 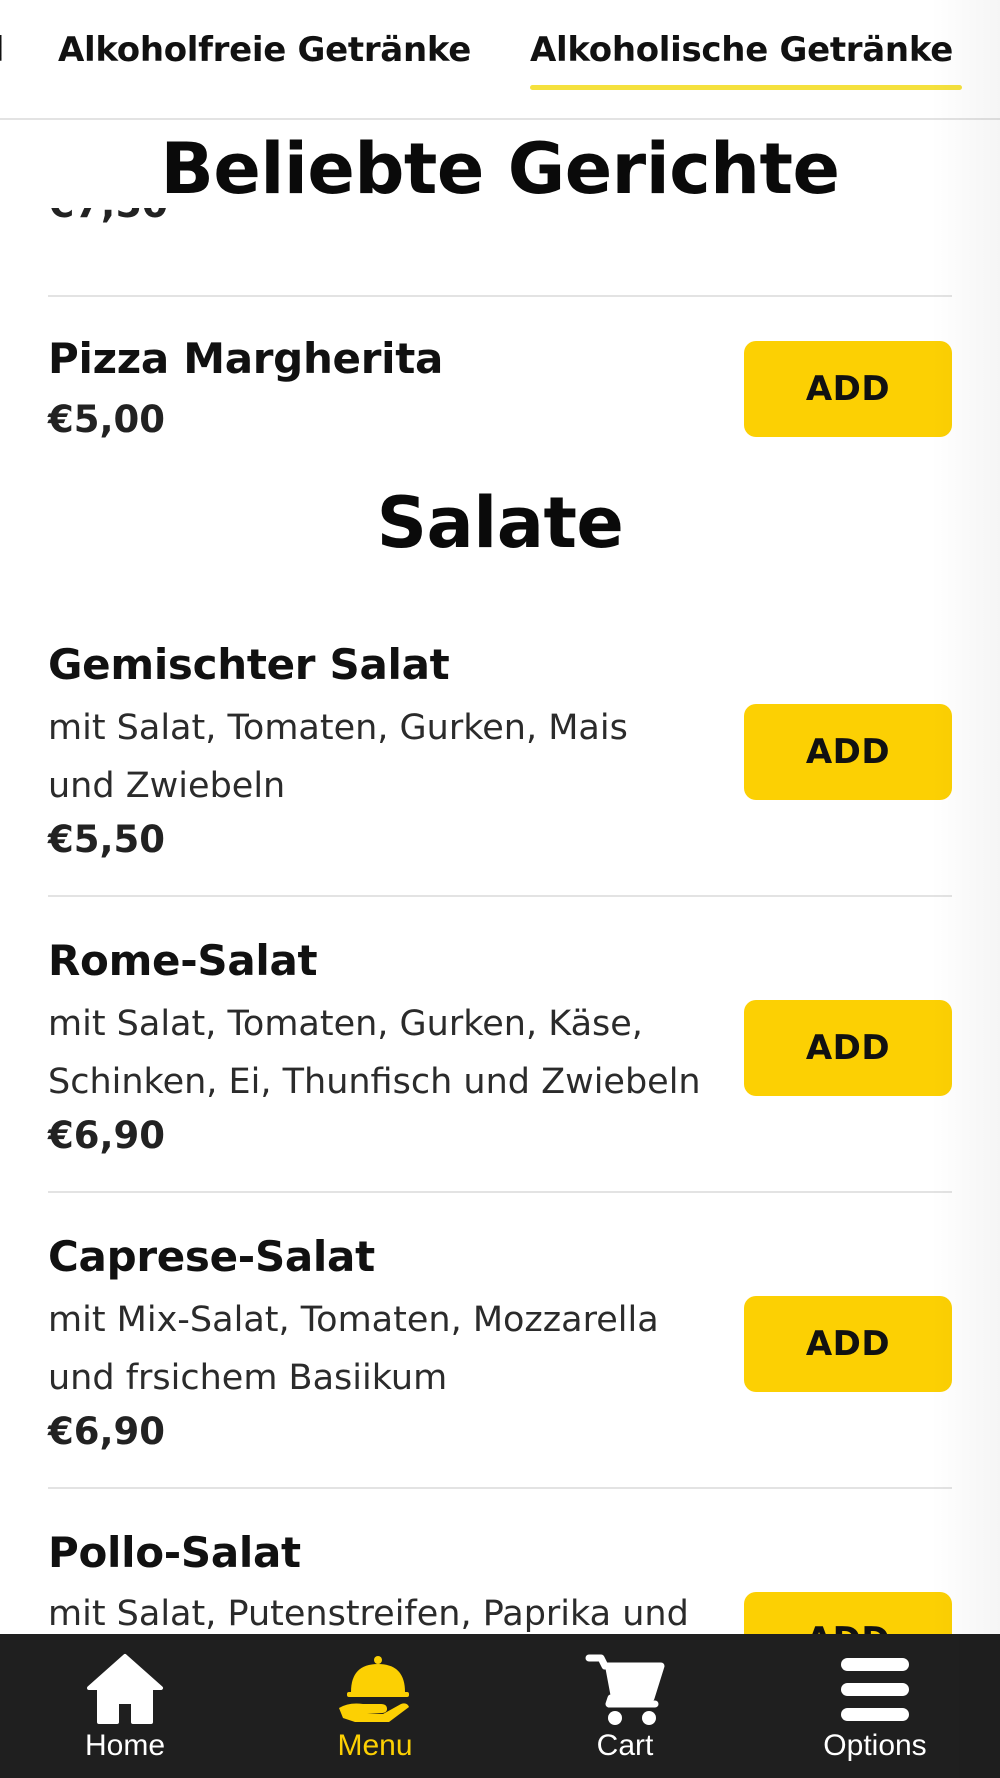 What do you see at coordinates (500, 169) in the screenshot?
I see `section-title-popular: Beliebte Gerichte` at bounding box center [500, 169].